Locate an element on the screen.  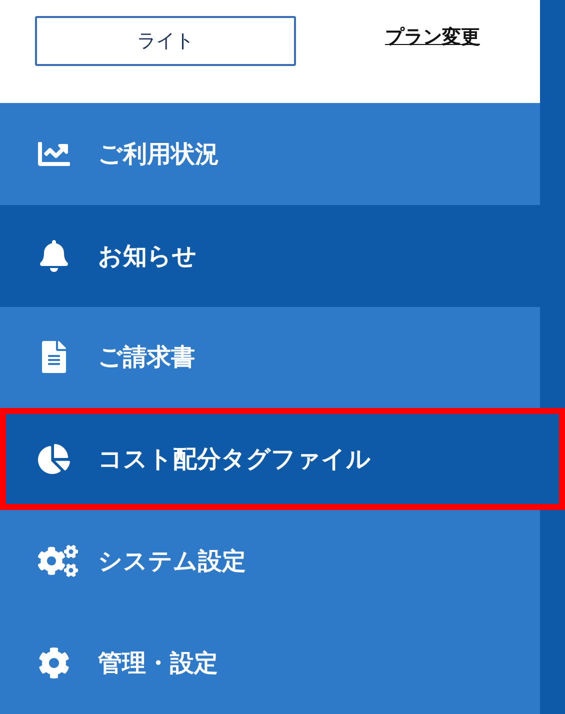
bell-icon is located at coordinates (54, 256).